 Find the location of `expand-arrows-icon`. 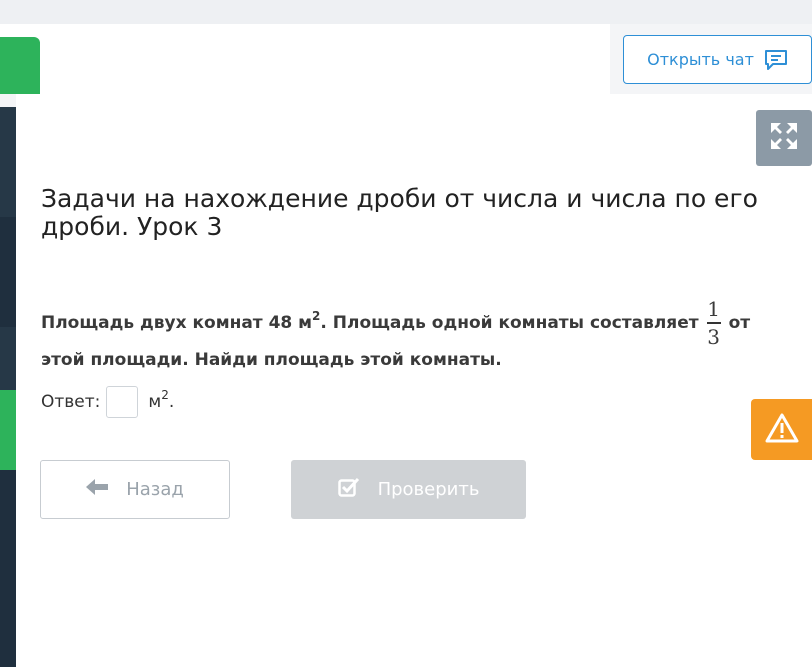

expand-arrows-icon is located at coordinates (784, 138).